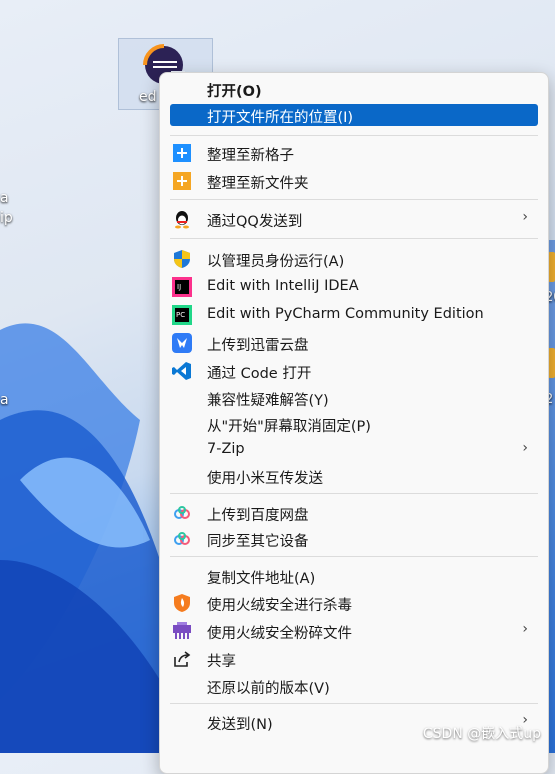 This screenshot has width=555, height=774. Describe the element at coordinates (354, 219) in the screenshot. I see `menu-item-send-via-qq: 通过QQ发送到 ›` at that location.